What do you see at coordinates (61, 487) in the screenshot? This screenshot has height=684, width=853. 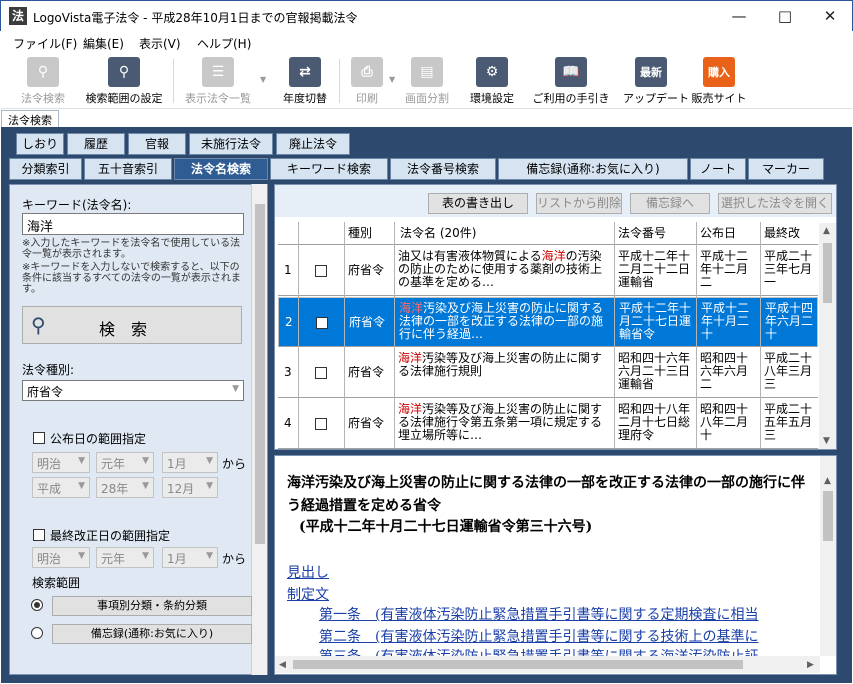 I see `pub-to-era-select: 平成 ▼` at bounding box center [61, 487].